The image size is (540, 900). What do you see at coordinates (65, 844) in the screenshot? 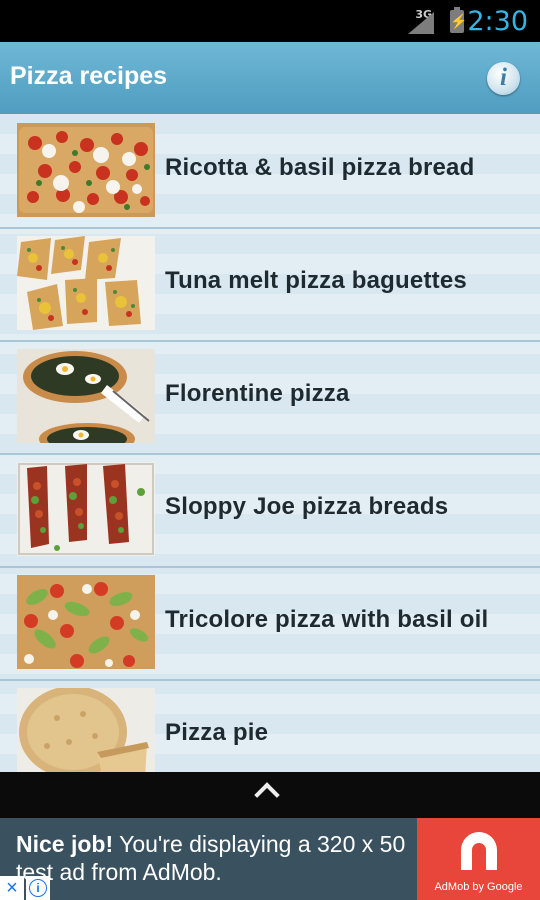
I see `ad-headline: Nice job!` at bounding box center [65, 844].